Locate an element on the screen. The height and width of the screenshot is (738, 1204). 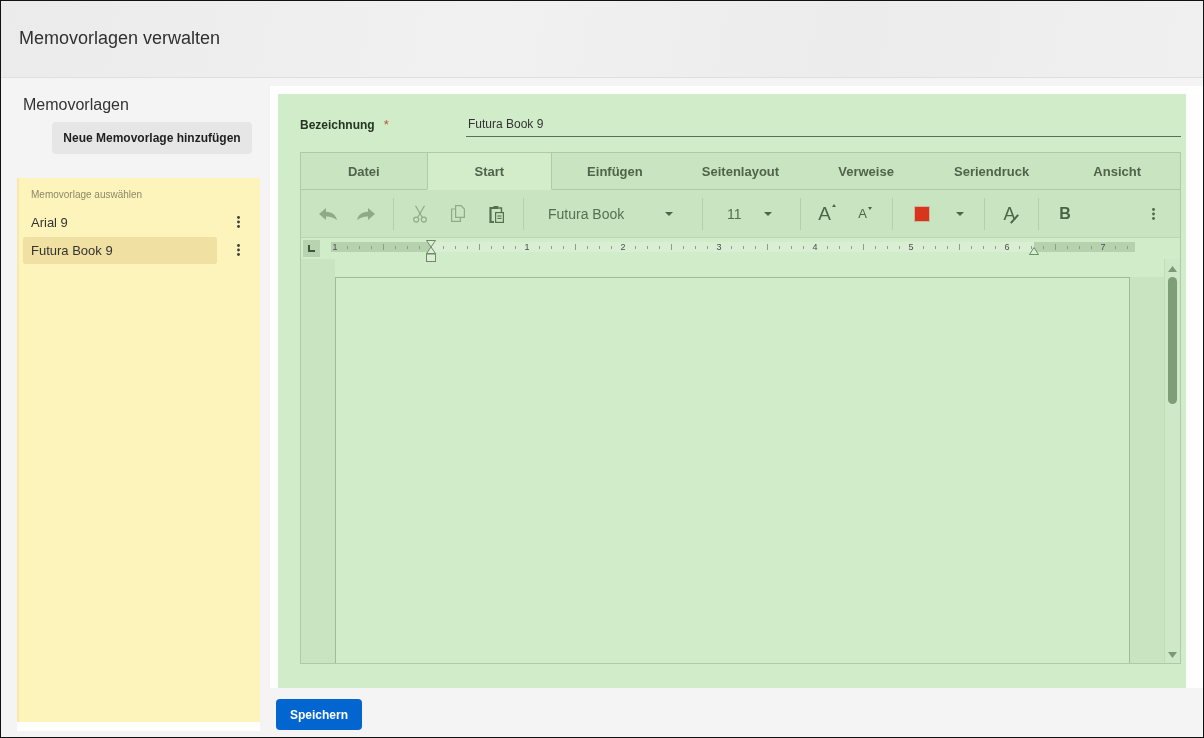
template-list-item: Arial 9 is located at coordinates (120, 222).